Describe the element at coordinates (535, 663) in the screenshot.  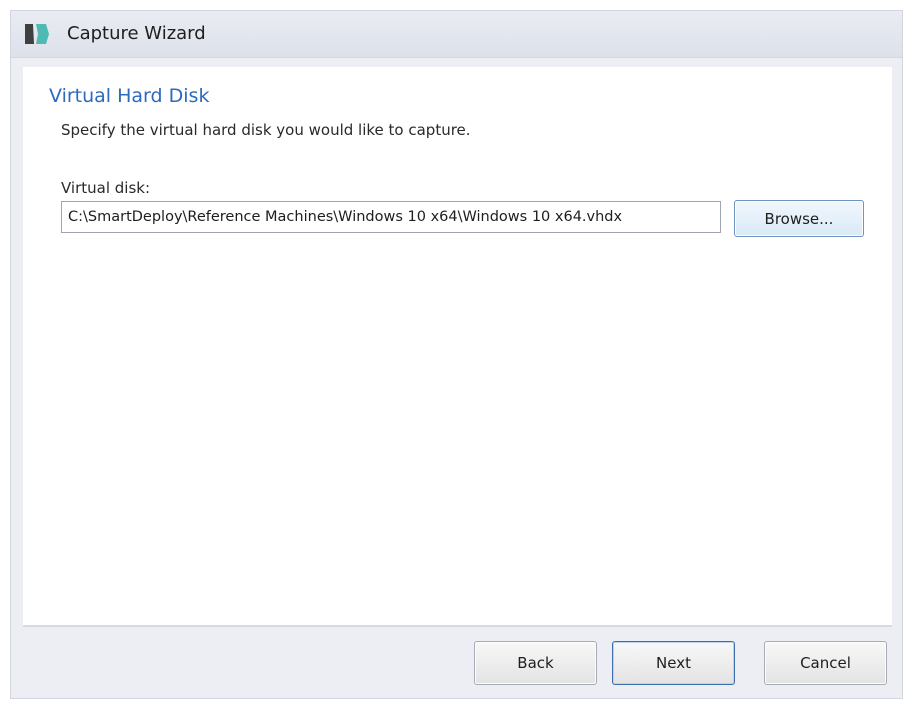
I see `back-button: Back` at that location.